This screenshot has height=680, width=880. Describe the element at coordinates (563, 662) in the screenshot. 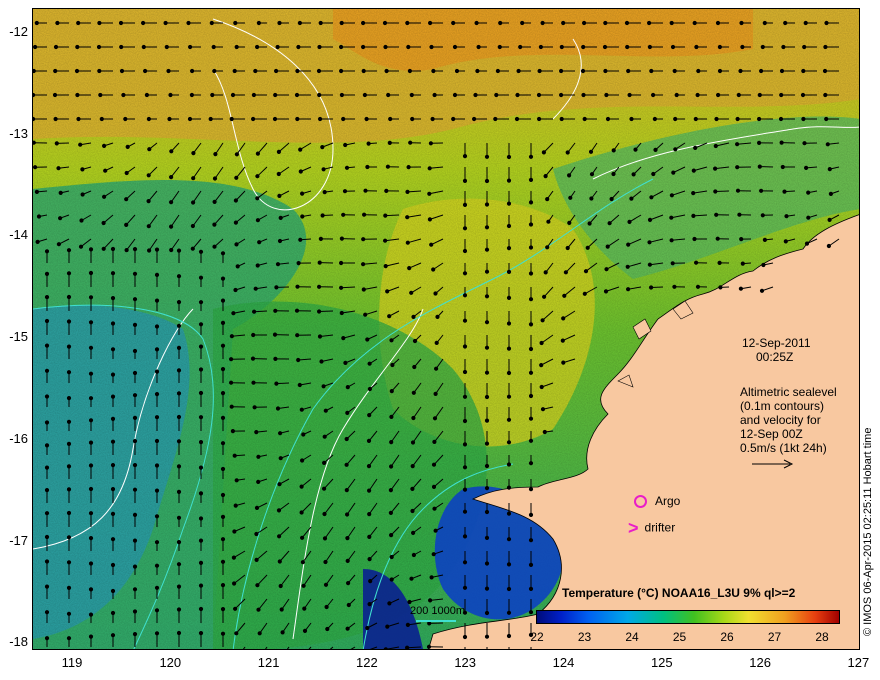

I see `x-axis-label: 124` at that location.